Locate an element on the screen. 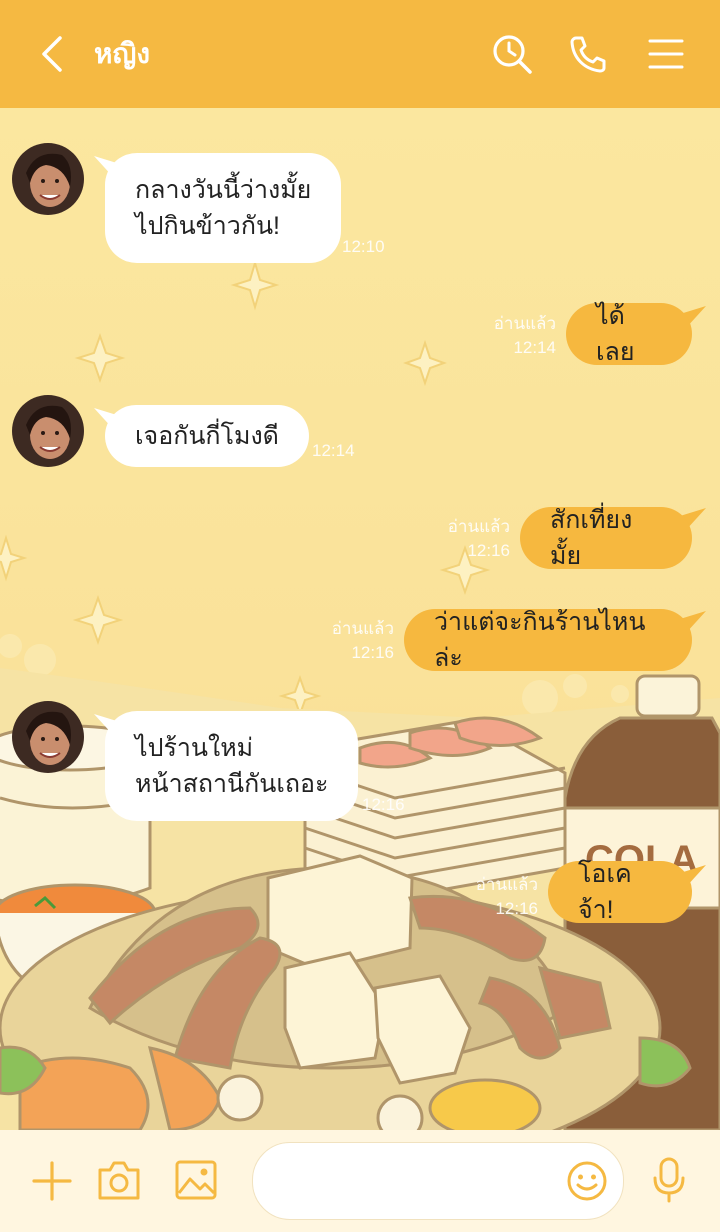 The width and height of the screenshot is (720, 1232). emoji-icon is located at coordinates (587, 1181).